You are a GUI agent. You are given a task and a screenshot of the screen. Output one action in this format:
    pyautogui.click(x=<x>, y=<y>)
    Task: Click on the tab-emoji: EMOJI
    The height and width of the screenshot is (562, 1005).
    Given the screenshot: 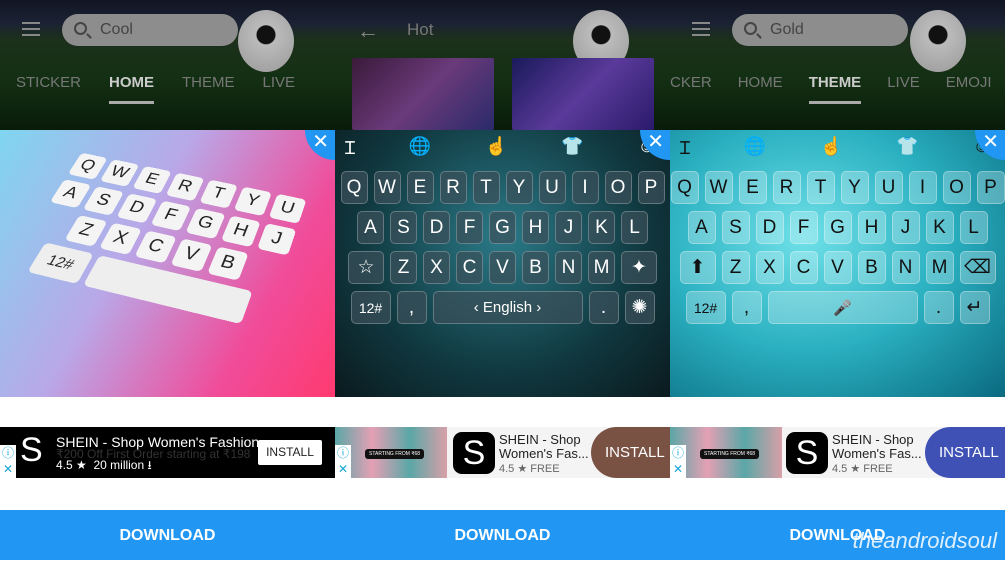 What is the action you would take?
    pyautogui.click(x=969, y=89)
    